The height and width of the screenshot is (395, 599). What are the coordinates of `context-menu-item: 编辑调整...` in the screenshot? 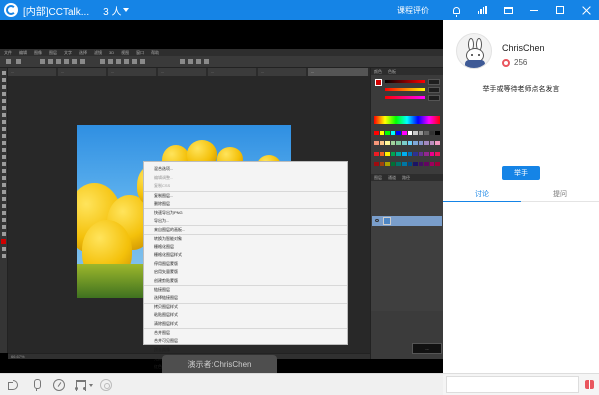 It's located at (245, 178).